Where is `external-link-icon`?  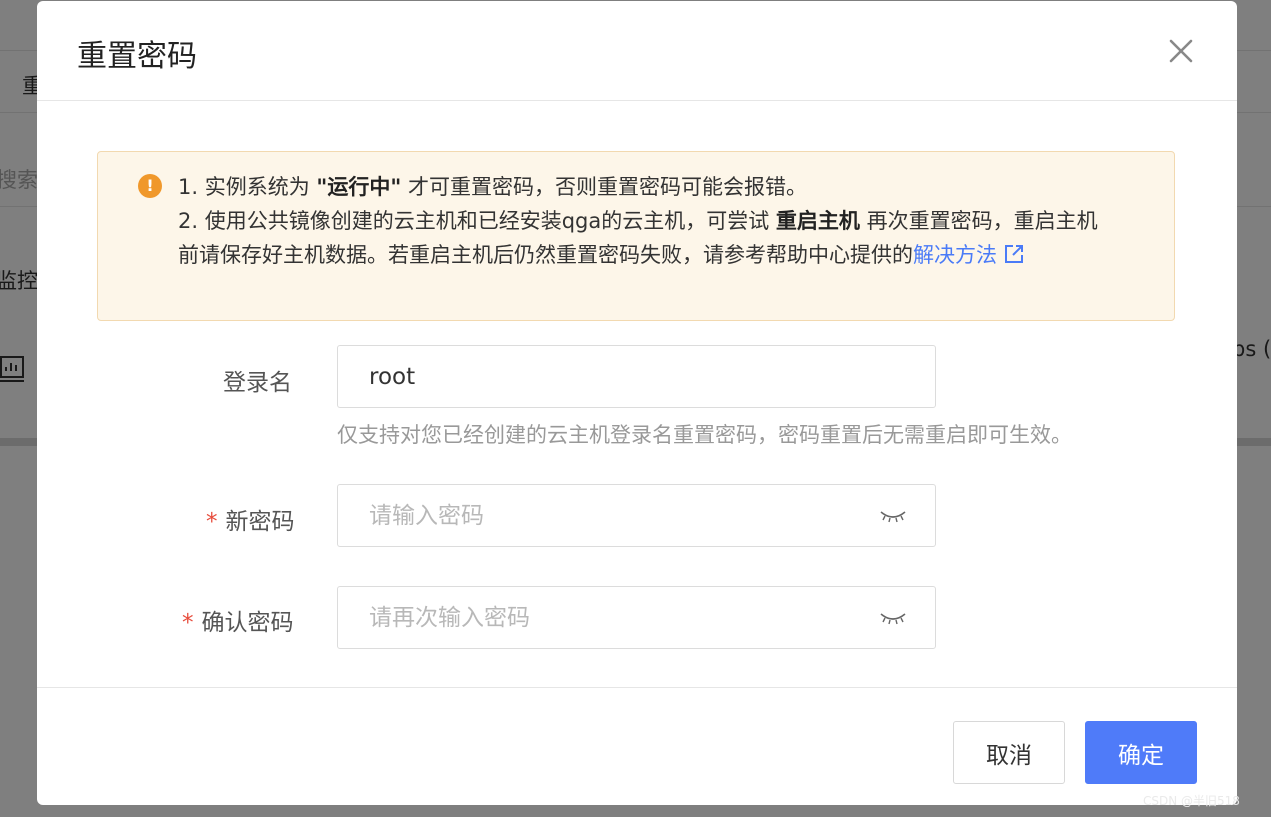 external-link-icon is located at coordinates (1014, 254).